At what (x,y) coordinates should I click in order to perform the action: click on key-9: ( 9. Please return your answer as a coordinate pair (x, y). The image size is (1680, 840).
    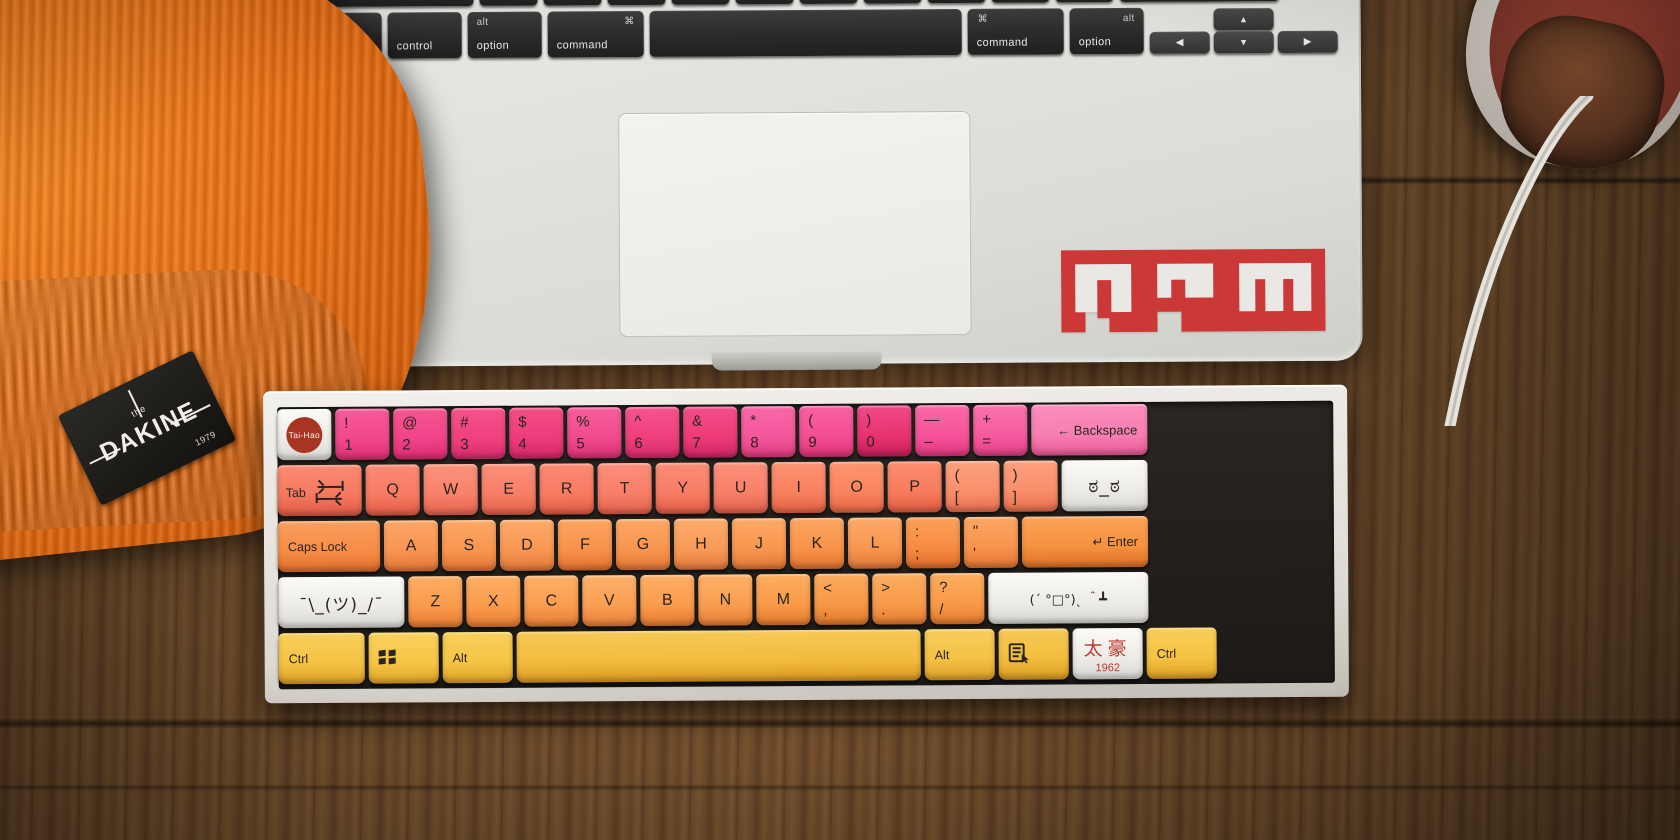
    Looking at the image, I should click on (826, 431).